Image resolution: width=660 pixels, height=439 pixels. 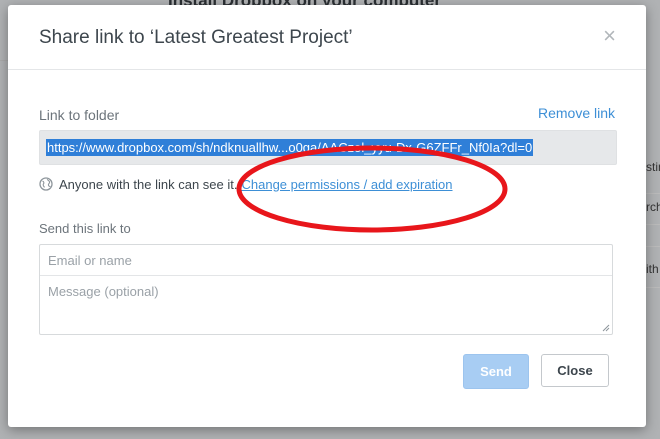 What do you see at coordinates (79, 115) in the screenshot?
I see `link-to-folder-label: Link to folder` at bounding box center [79, 115].